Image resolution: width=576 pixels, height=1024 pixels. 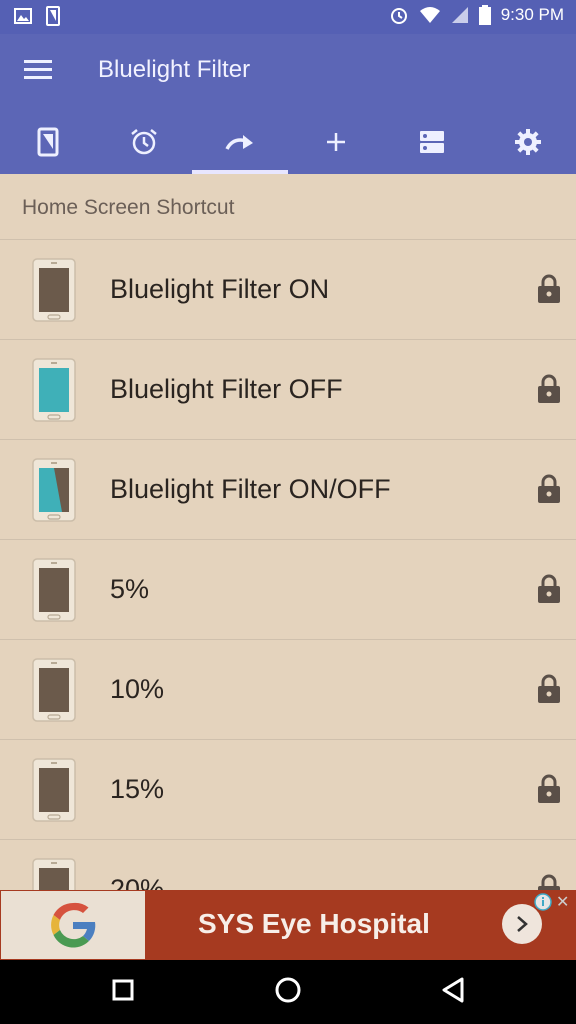 What do you see at coordinates (532, 14) in the screenshot?
I see `status-time: 9:30 PM` at bounding box center [532, 14].